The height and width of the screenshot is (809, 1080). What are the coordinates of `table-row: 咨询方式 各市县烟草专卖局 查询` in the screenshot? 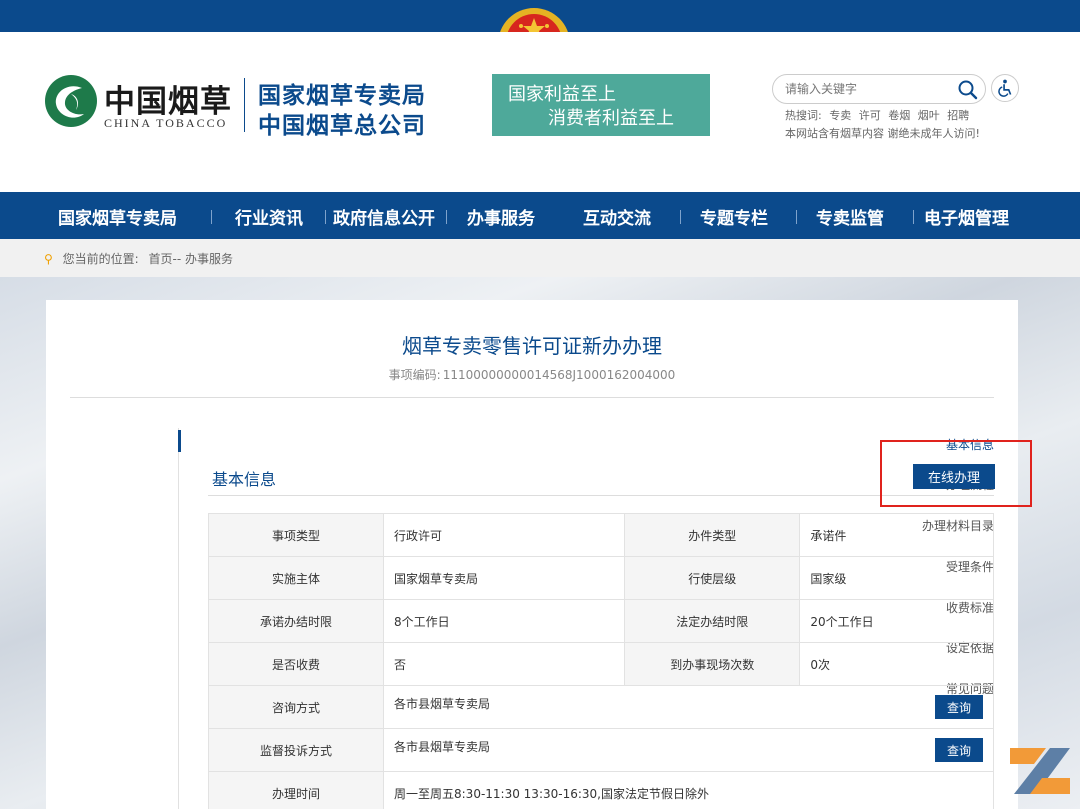 It's located at (601, 707).